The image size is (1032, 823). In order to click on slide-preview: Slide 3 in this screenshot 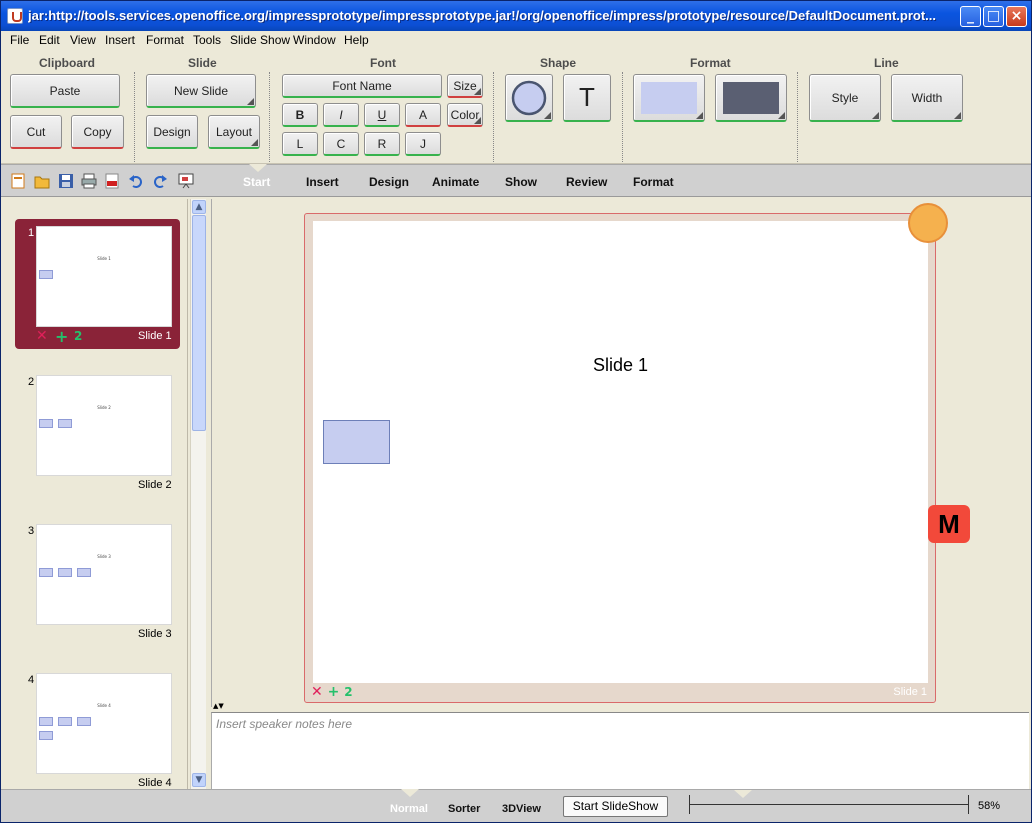, I will do `click(104, 574)`.